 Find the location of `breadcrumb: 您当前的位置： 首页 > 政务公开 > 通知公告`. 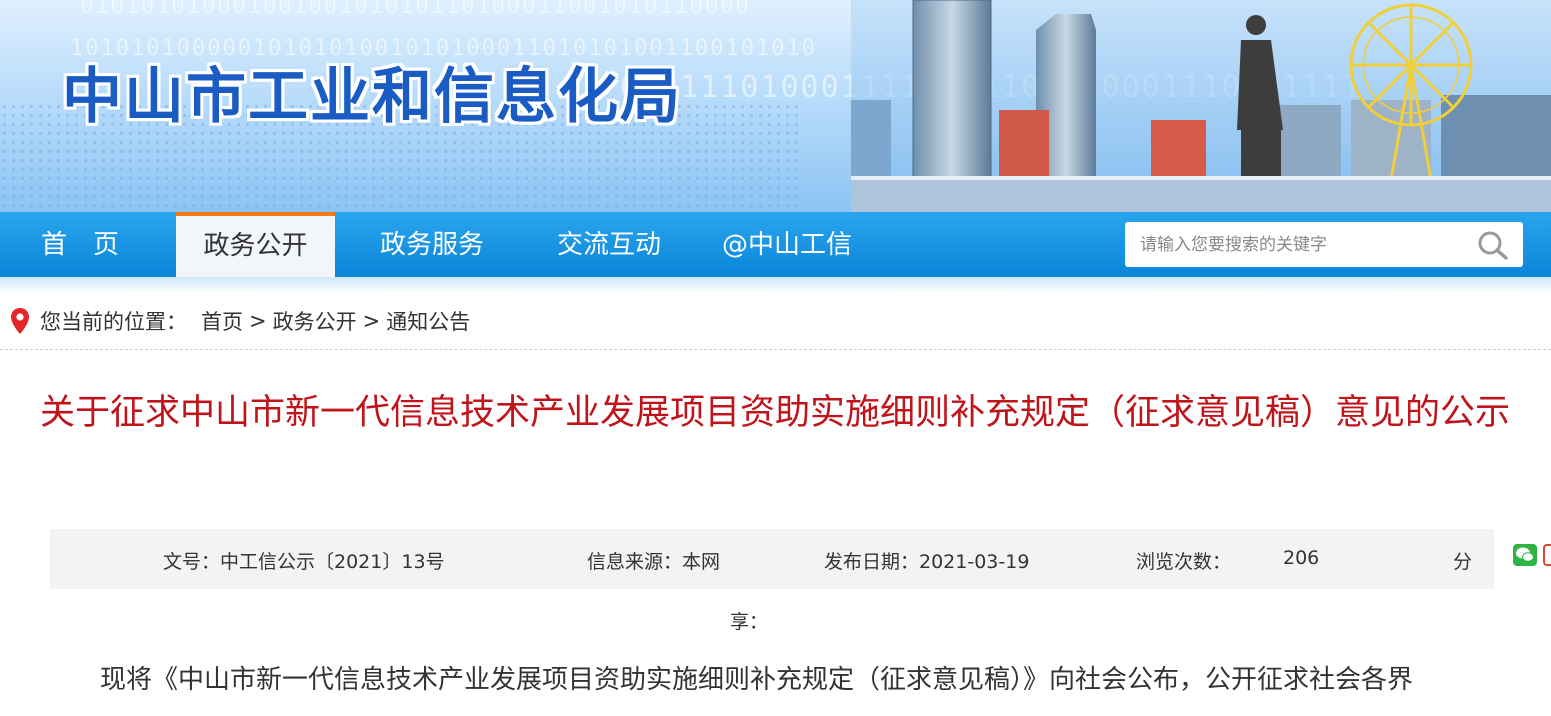

breadcrumb: 您当前的位置： 首页 > 政务公开 > 通知公告 is located at coordinates (240, 321).